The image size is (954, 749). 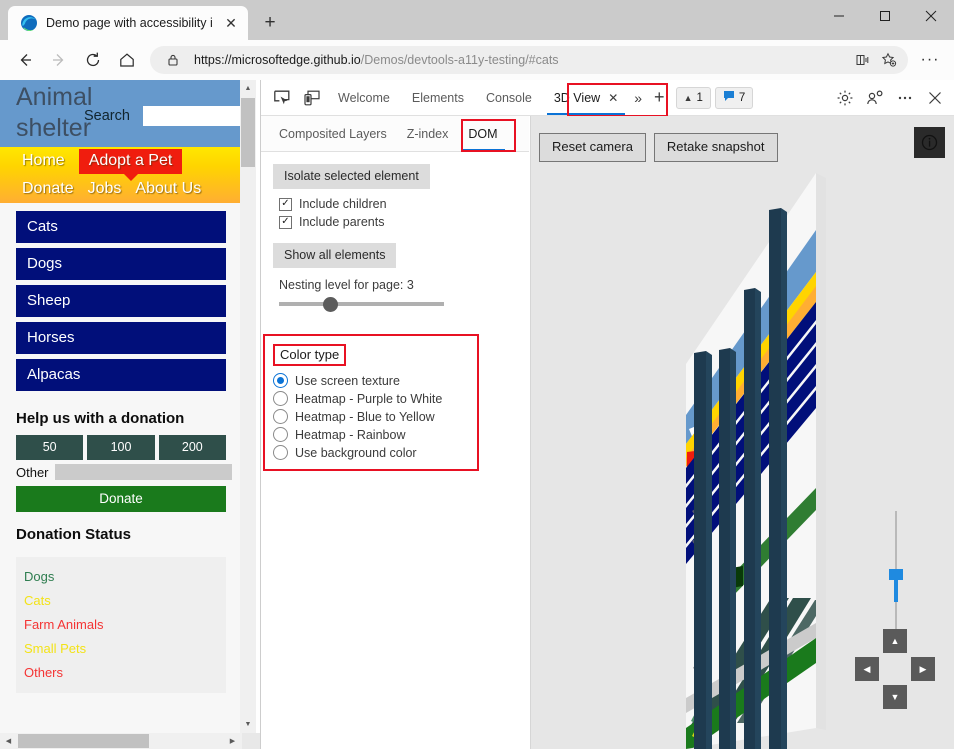 I want to click on scroll-left-icon: ◀, so click(x=8, y=741).